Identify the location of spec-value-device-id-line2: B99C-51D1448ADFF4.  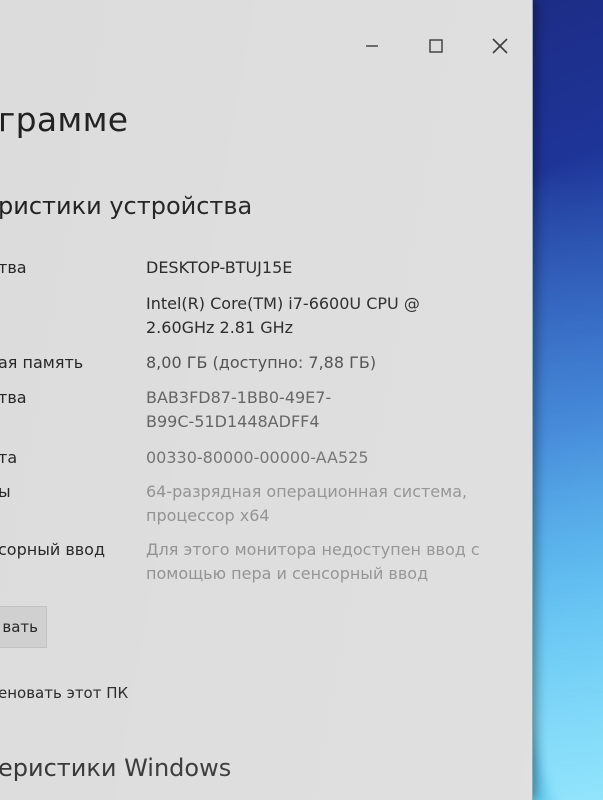
(233, 421).